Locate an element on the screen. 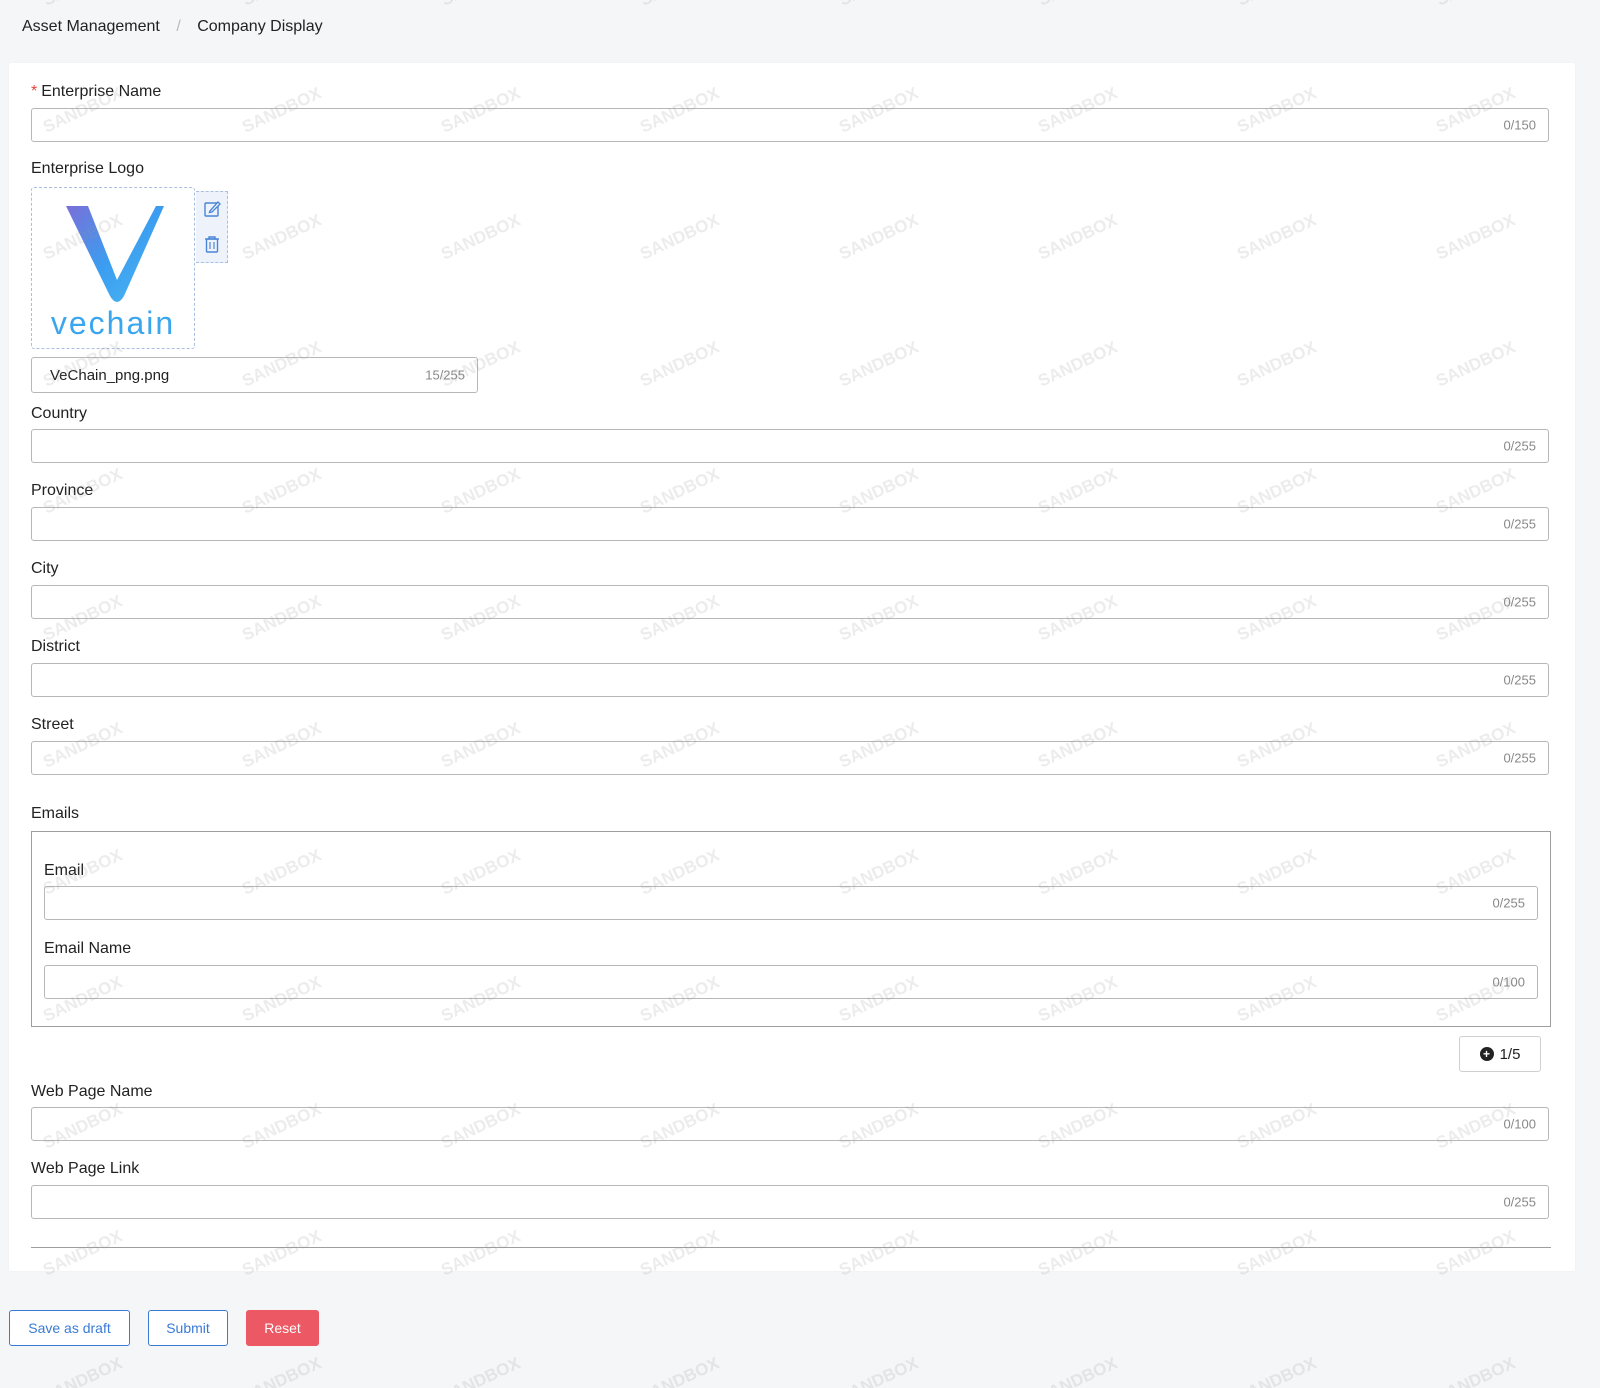 Image resolution: width=1600 pixels, height=1388 pixels. province-input is located at coordinates (766, 524).